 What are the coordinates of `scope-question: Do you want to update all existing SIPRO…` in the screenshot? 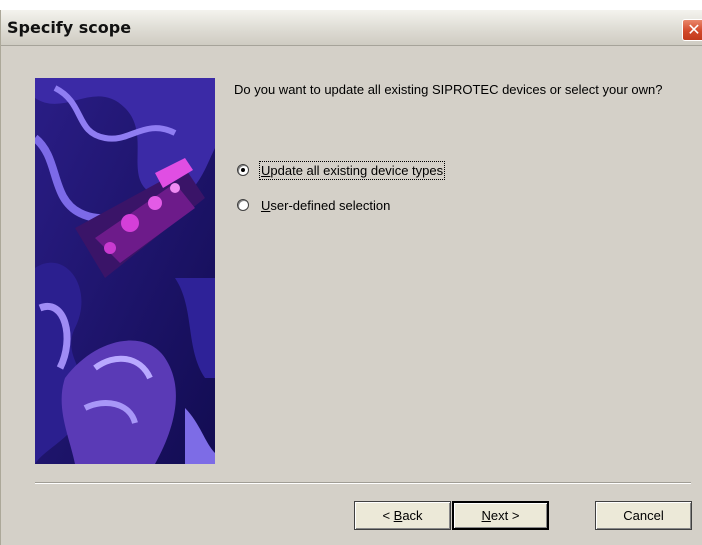 It's located at (448, 89).